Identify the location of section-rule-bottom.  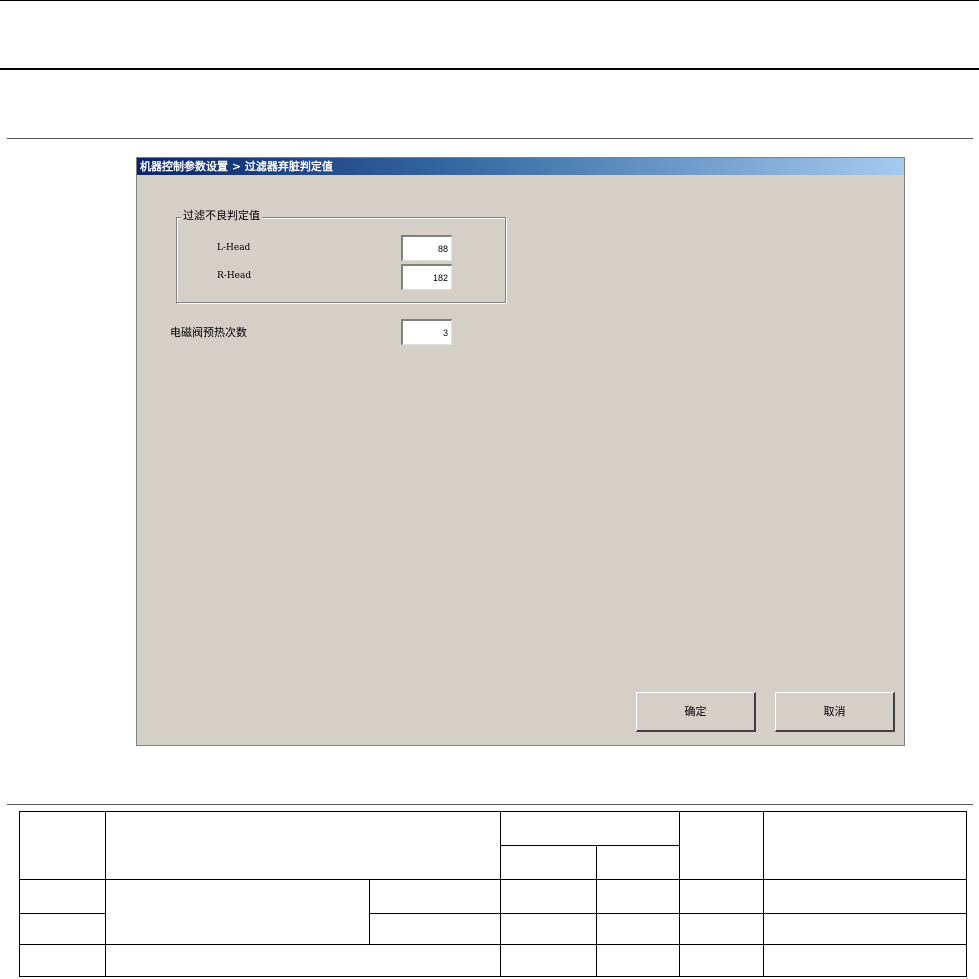
(490, 804).